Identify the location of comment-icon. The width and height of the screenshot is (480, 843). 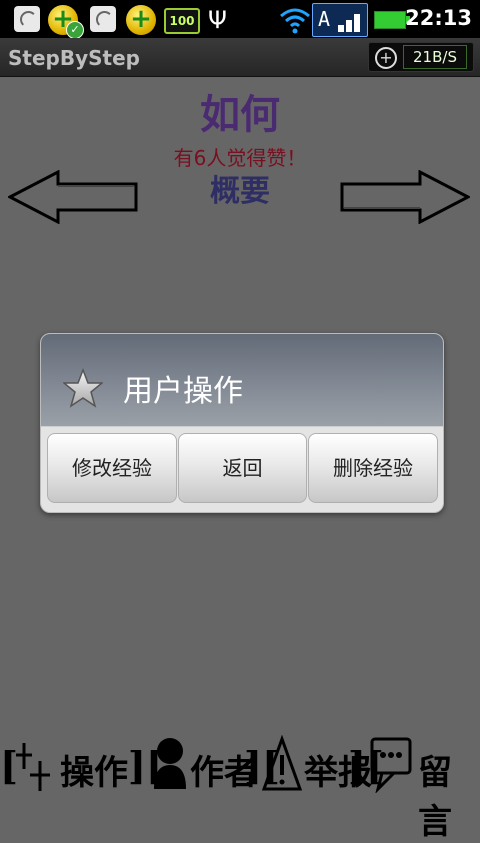
(391, 764).